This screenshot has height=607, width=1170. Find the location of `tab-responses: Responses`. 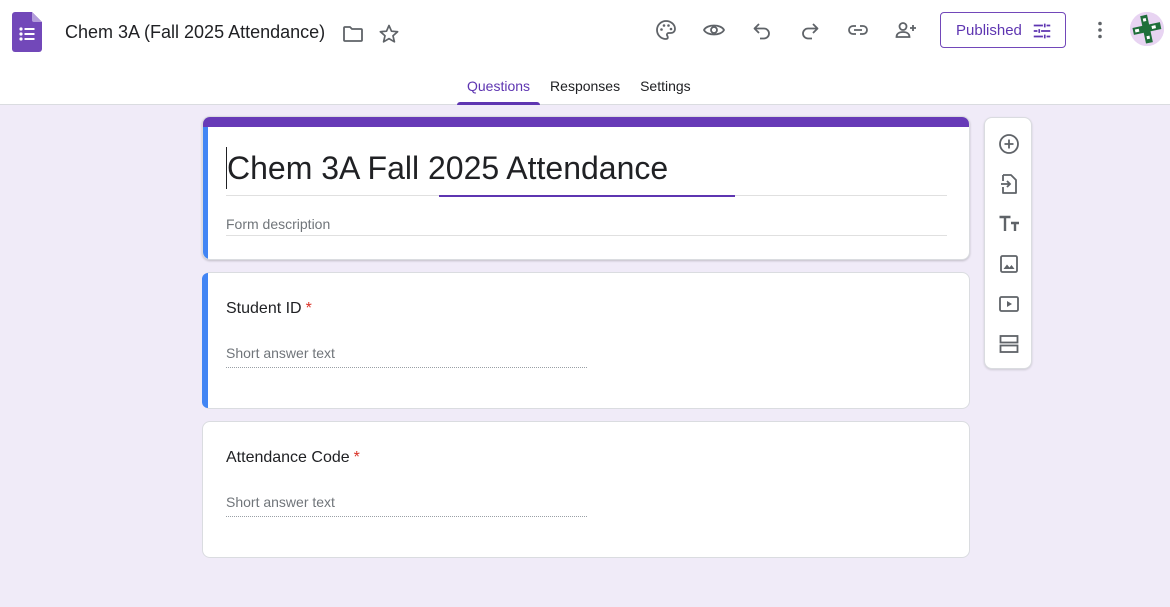

tab-responses: Responses is located at coordinates (585, 87).